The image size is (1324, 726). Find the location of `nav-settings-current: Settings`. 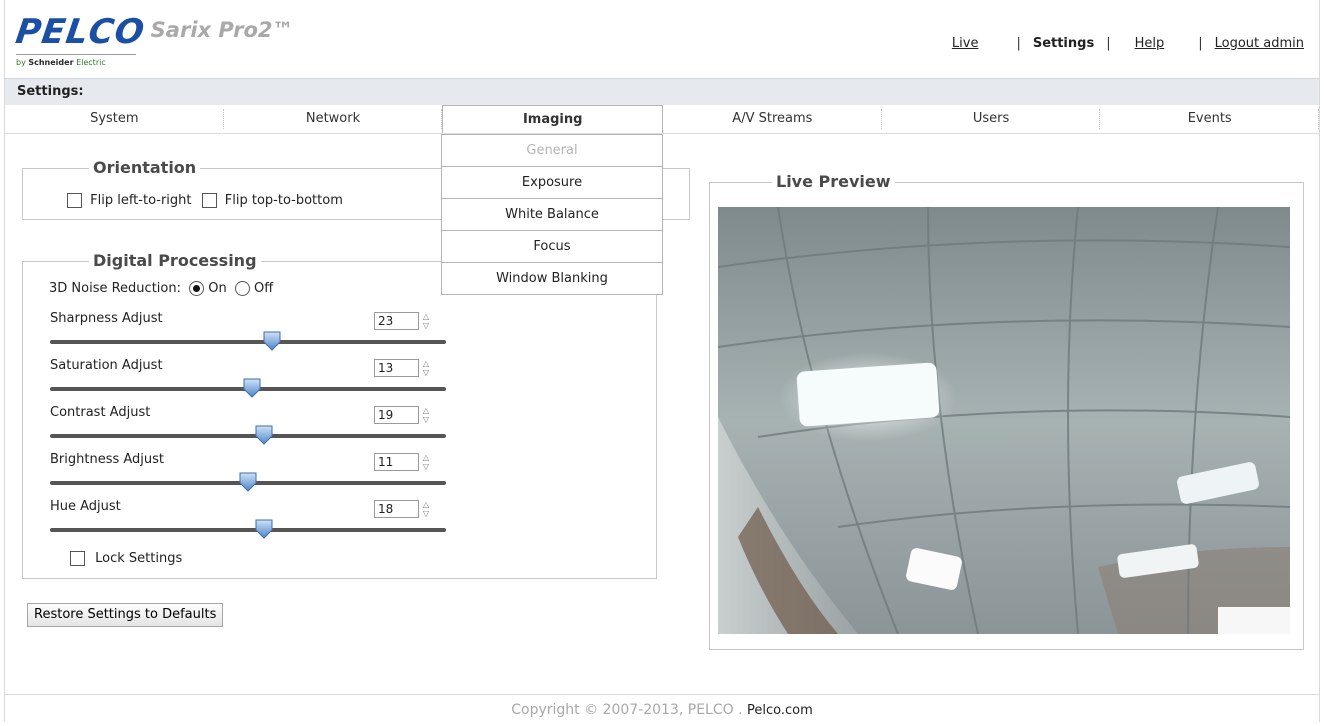

nav-settings-current: Settings is located at coordinates (1063, 43).